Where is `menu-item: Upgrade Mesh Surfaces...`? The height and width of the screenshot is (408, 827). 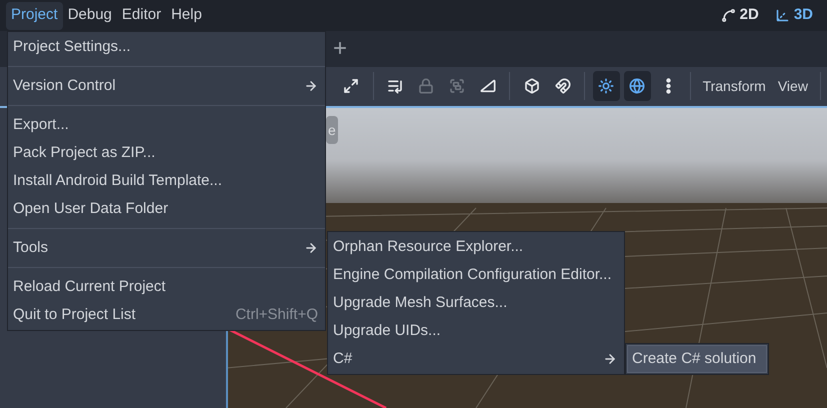 menu-item: Upgrade Mesh Surfaces... is located at coordinates (476, 303).